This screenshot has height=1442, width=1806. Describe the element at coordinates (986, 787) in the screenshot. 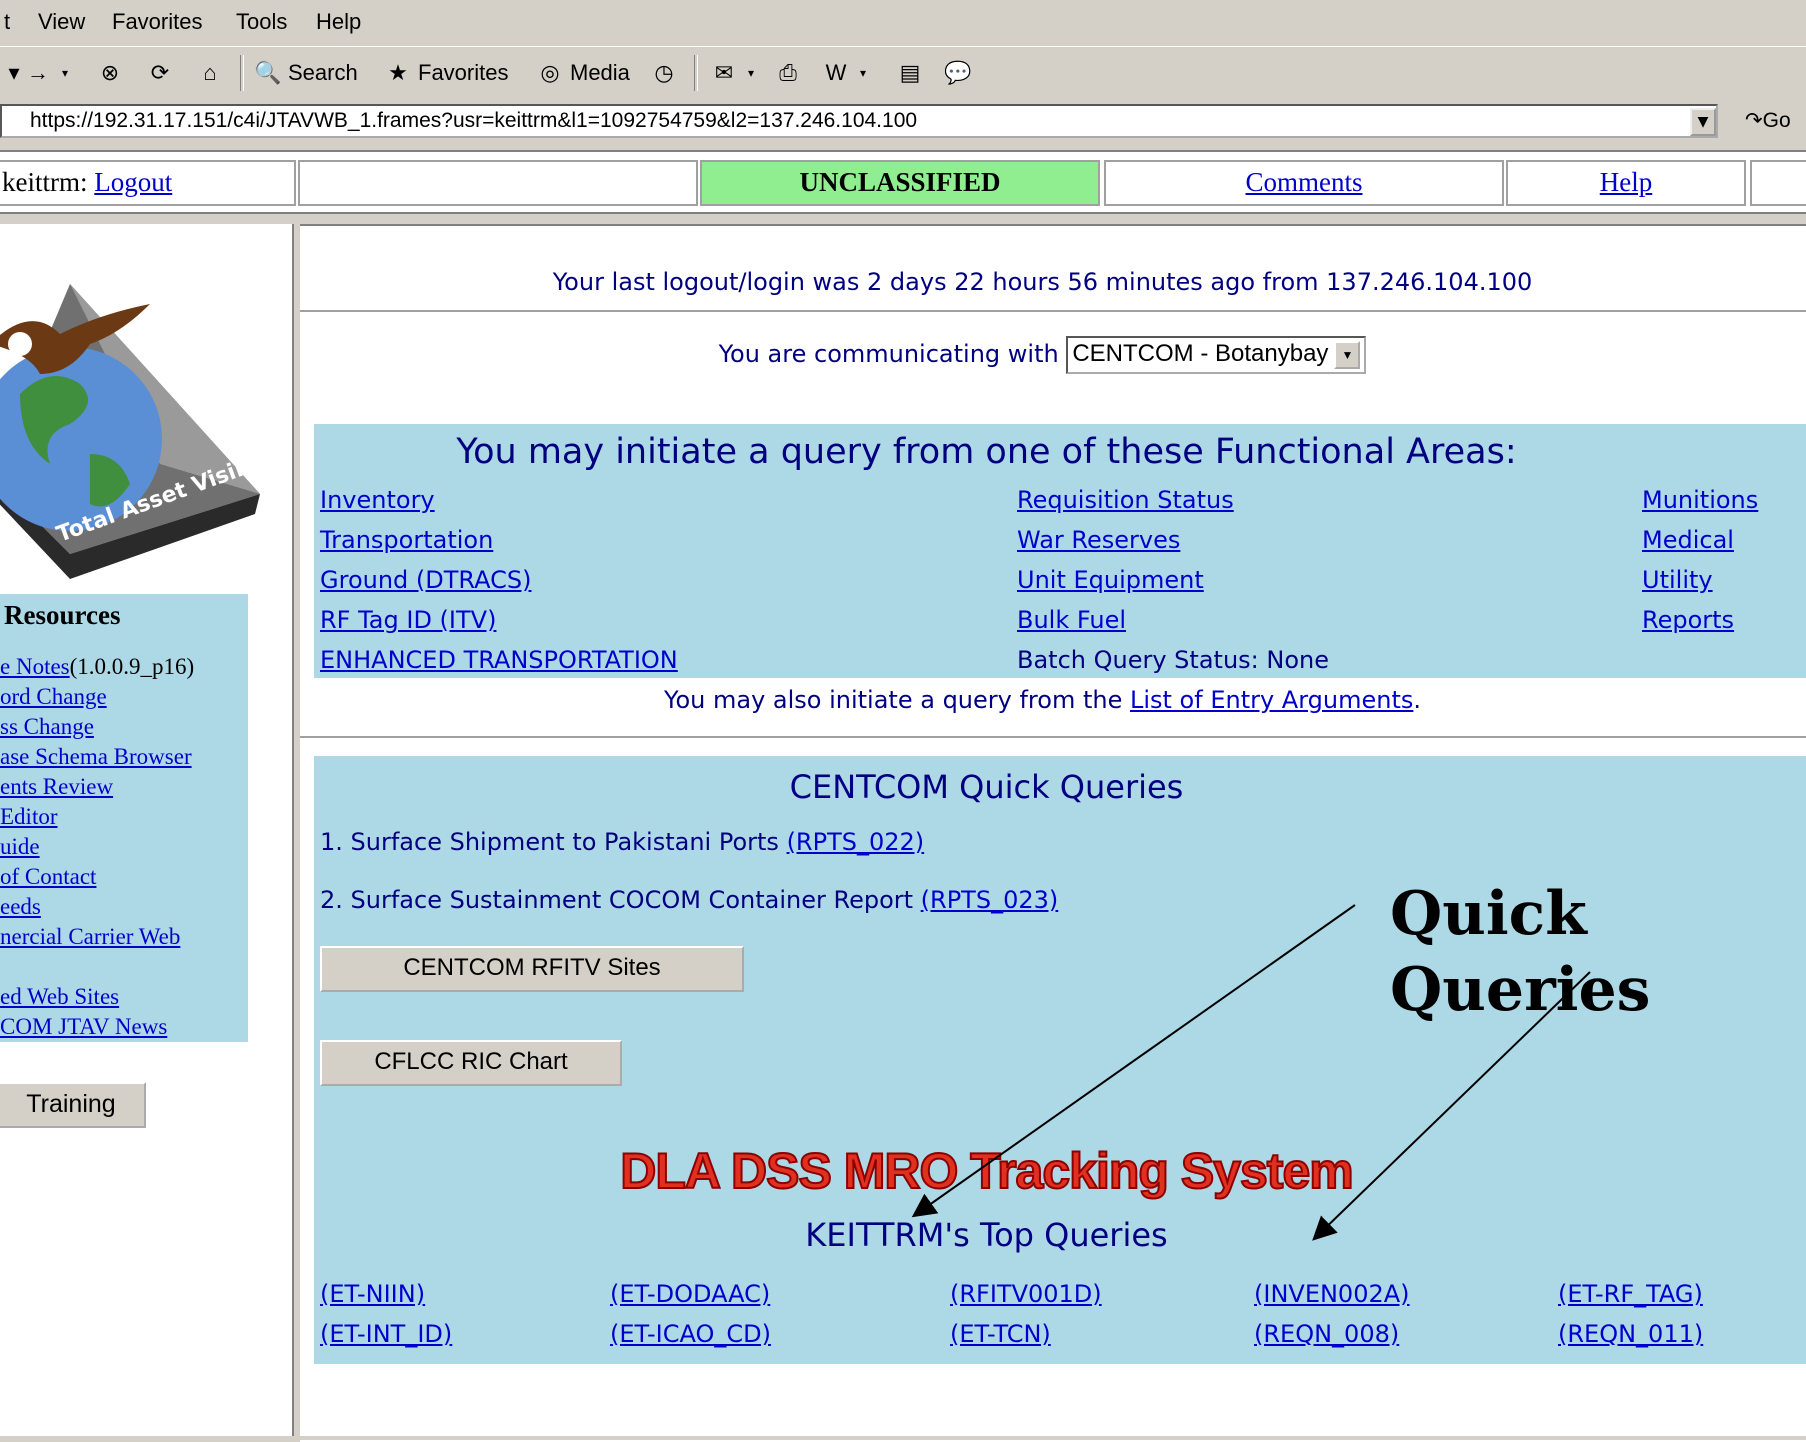

I see `quick-queries-heading: CENTCOM Quick Queries` at that location.